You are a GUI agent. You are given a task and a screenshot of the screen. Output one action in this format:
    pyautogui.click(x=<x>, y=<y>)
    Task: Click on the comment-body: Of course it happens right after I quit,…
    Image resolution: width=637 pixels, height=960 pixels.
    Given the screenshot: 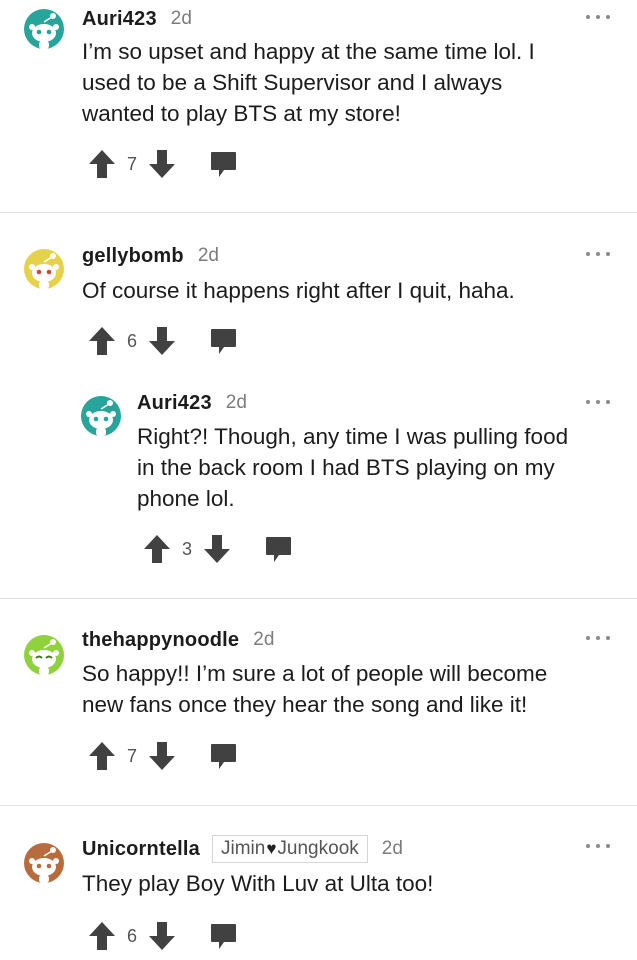 What is the action you would take?
    pyautogui.click(x=298, y=290)
    